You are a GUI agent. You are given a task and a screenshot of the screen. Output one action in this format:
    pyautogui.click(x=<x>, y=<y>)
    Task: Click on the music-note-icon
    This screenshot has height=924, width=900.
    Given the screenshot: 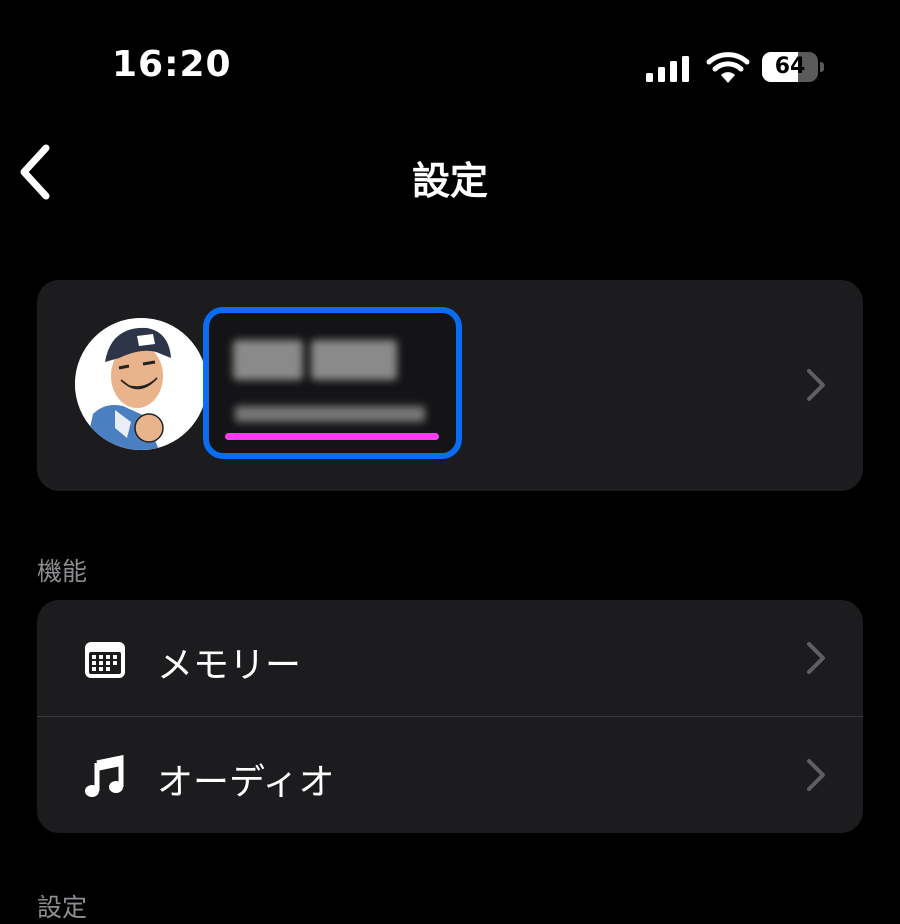 What is the action you would take?
    pyautogui.click(x=104, y=776)
    